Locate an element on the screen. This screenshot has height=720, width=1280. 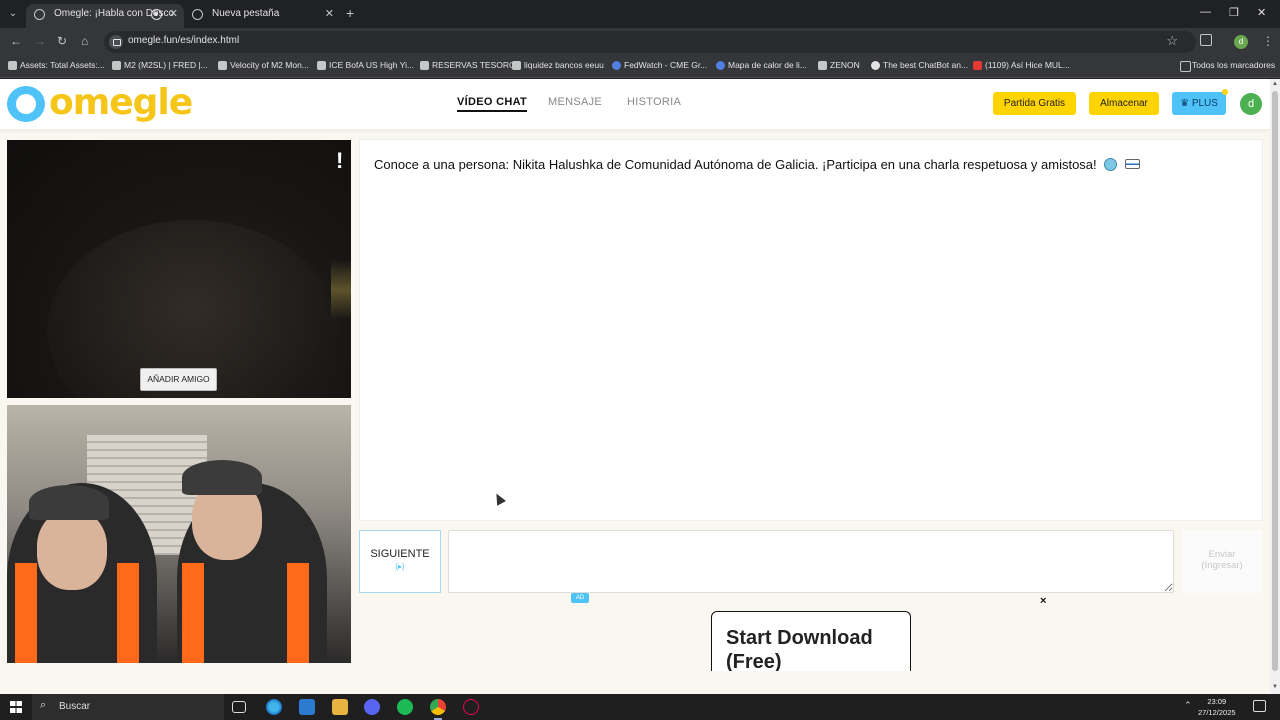
nav-message: MENSAJE is located at coordinates (575, 102).